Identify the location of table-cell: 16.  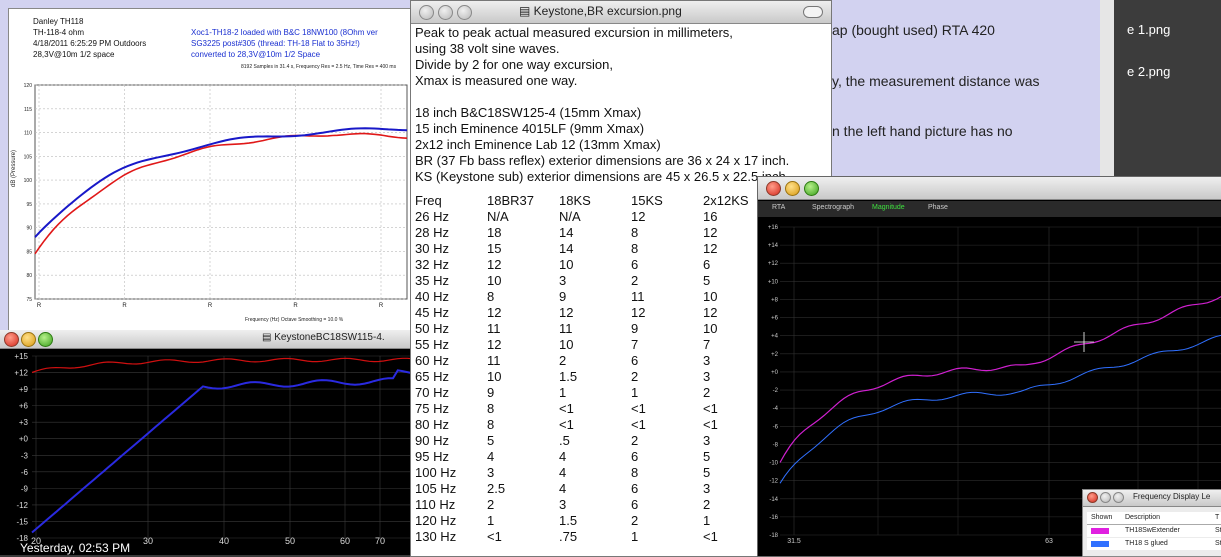
(710, 216).